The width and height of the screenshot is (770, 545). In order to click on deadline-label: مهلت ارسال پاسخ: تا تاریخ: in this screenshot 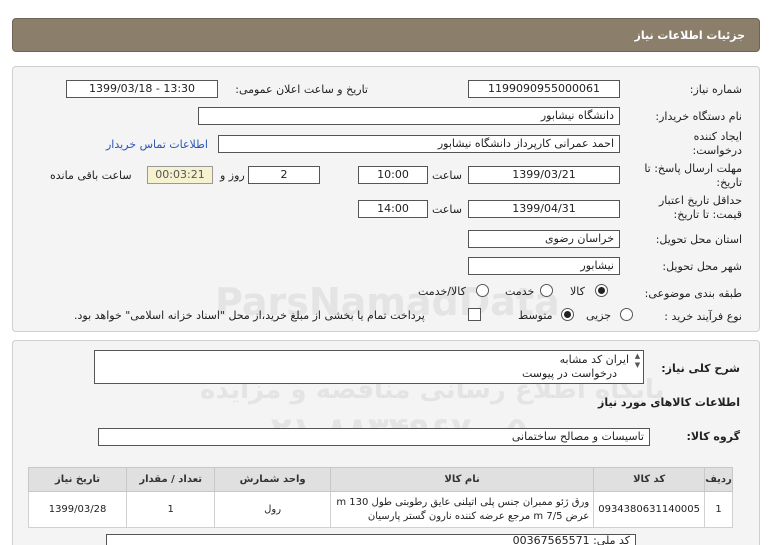, I will do `click(693, 175)`.